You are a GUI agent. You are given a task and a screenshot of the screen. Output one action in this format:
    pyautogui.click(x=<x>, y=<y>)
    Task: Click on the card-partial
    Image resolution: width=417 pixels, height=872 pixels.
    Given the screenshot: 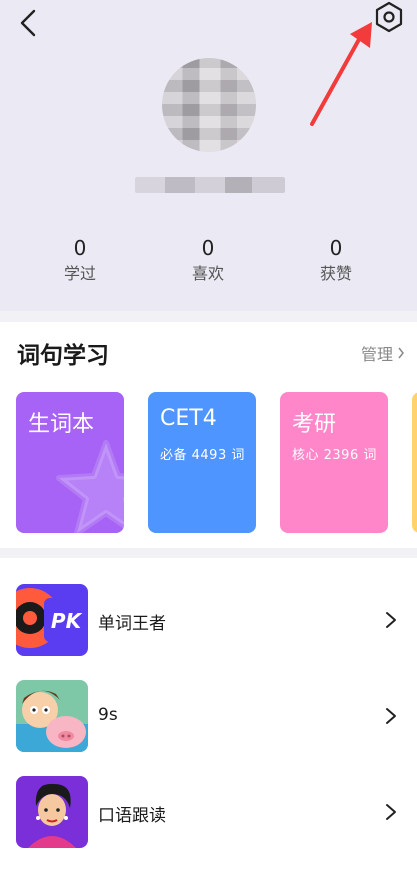 What is the action you would take?
    pyautogui.click(x=414, y=462)
    